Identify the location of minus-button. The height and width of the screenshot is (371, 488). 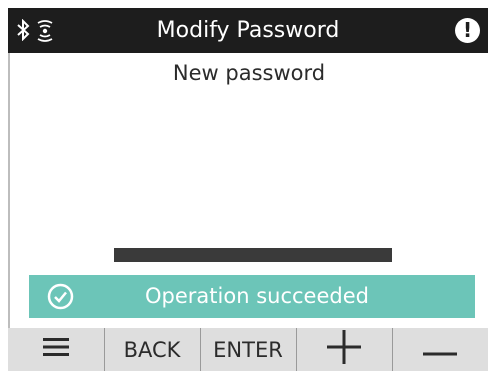
(440, 349).